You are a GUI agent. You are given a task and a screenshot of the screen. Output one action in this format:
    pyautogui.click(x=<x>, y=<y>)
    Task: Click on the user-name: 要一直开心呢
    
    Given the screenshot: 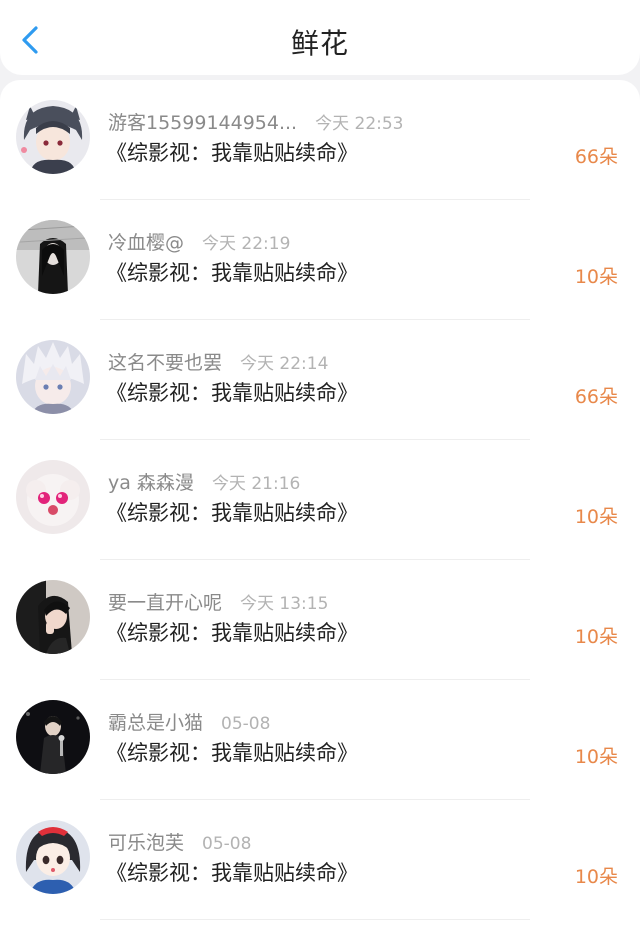 What is the action you would take?
    pyautogui.click(x=165, y=603)
    